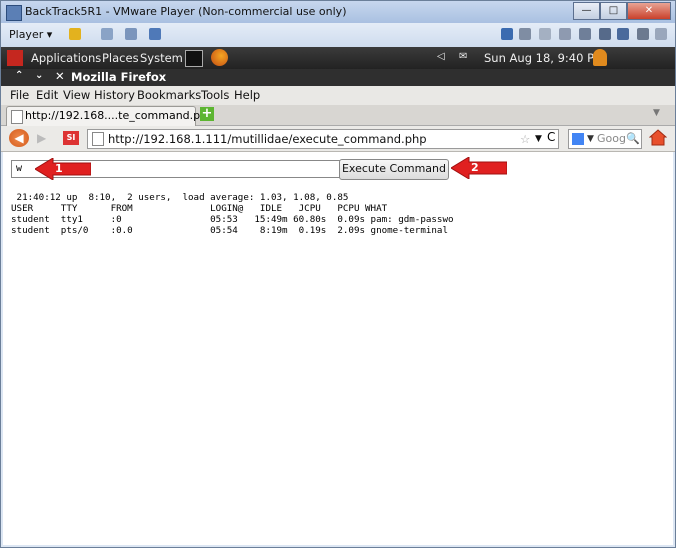  Describe the element at coordinates (19, 138) in the screenshot. I see `back-icon: ◀` at that location.